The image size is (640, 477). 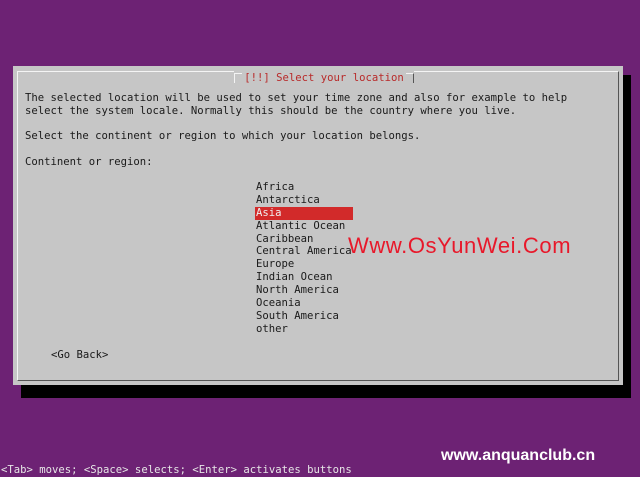 What do you see at coordinates (460, 245) in the screenshot?
I see `watermark-osyunwei: Www.OsYunWei.Com` at bounding box center [460, 245].